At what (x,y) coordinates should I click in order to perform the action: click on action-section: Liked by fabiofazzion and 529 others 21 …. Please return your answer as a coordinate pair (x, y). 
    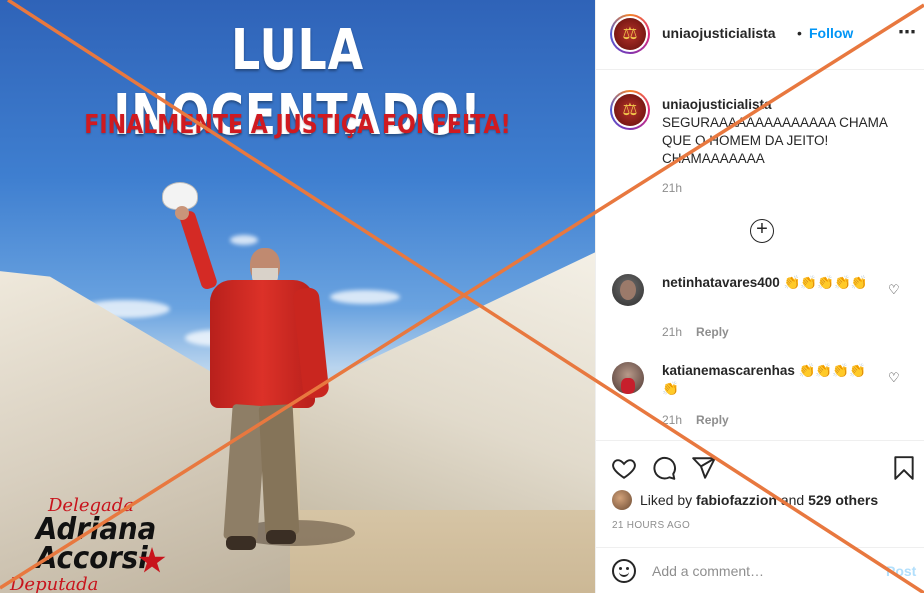
    Looking at the image, I should click on (760, 516).